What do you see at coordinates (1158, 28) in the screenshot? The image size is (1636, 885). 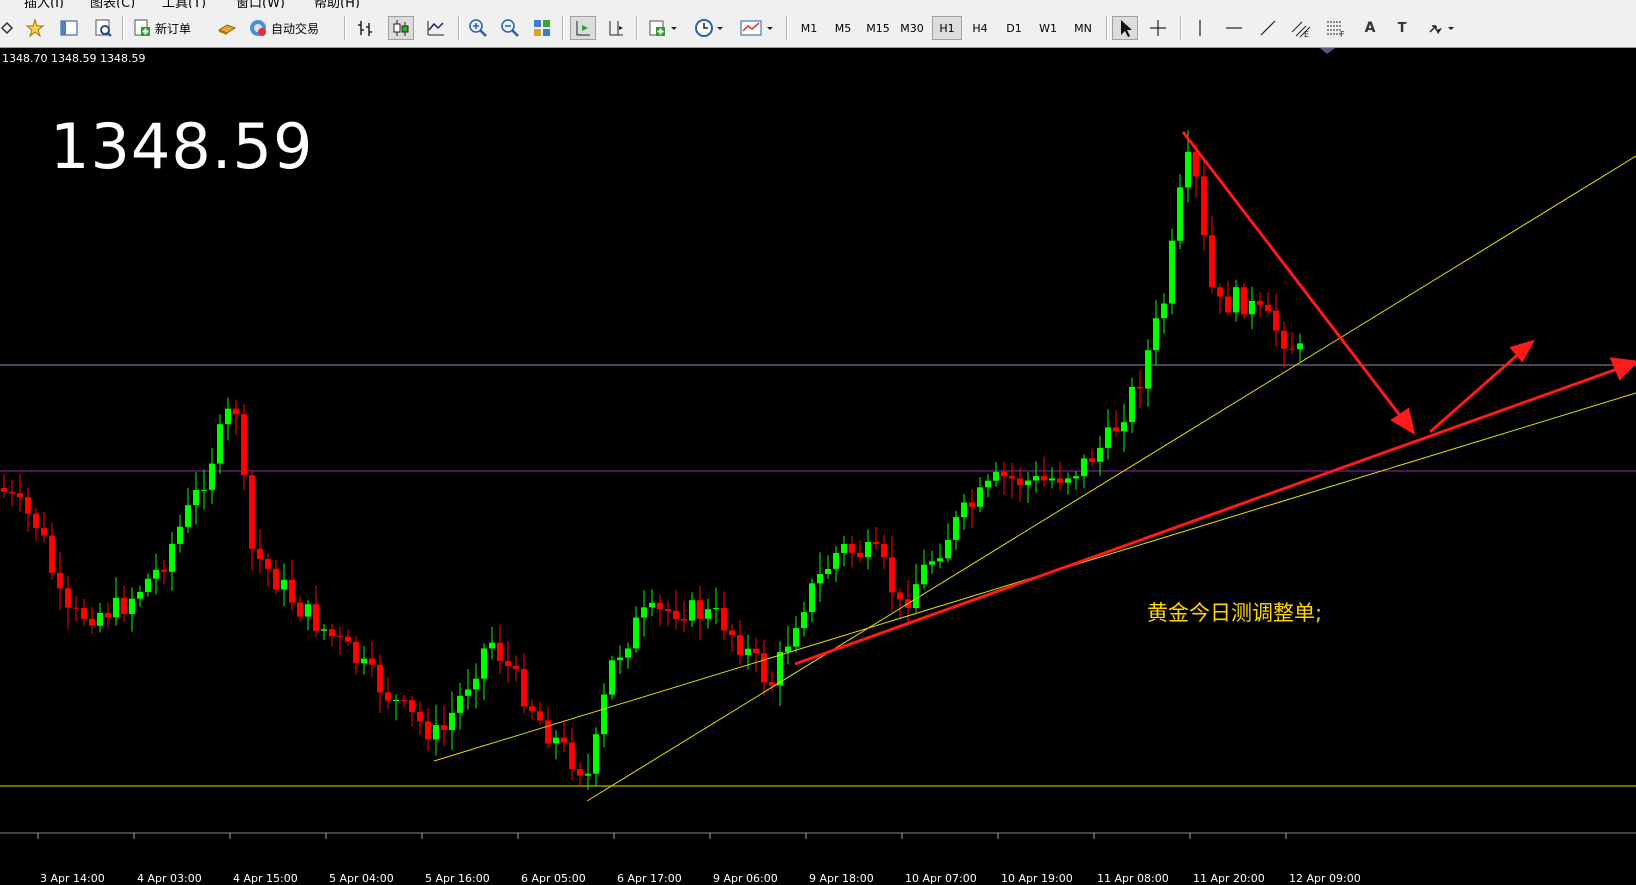 I see `crosshair-icon` at bounding box center [1158, 28].